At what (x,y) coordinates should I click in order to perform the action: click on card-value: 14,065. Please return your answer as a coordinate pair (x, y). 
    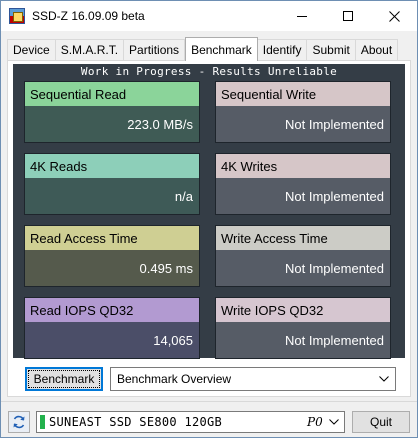
    Looking at the image, I should click on (112, 340).